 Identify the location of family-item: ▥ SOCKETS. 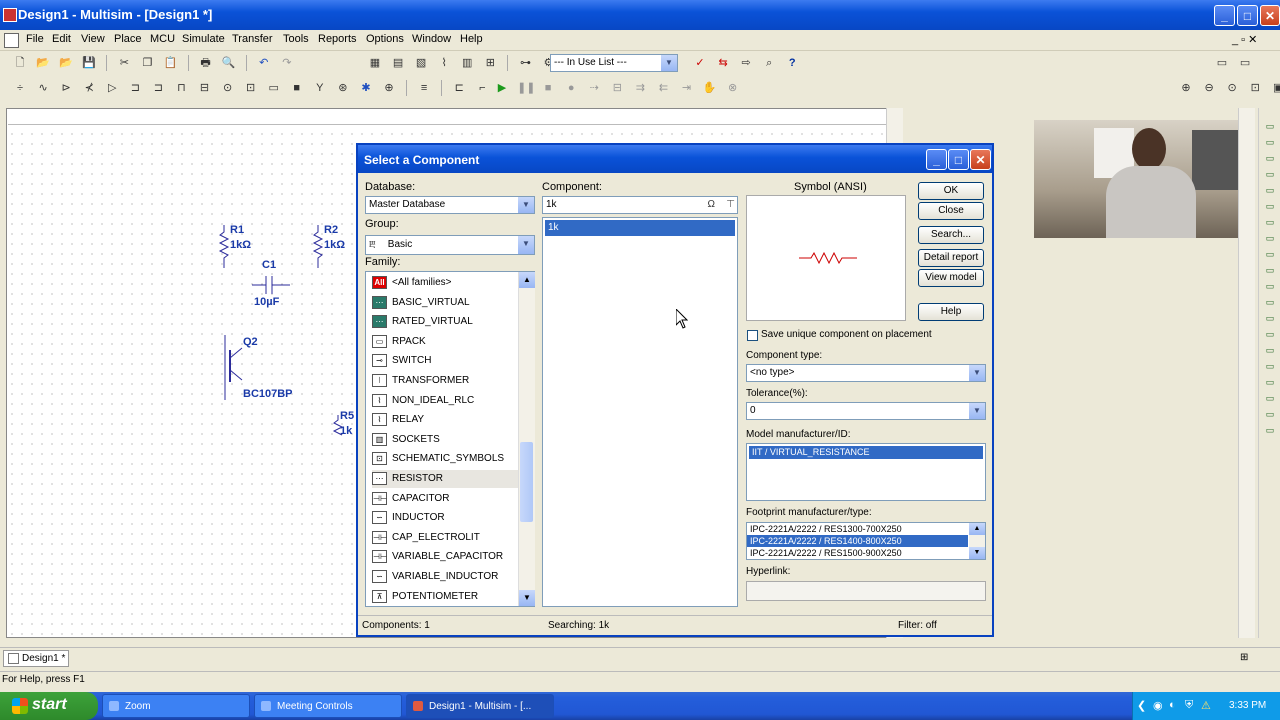
(442, 440).